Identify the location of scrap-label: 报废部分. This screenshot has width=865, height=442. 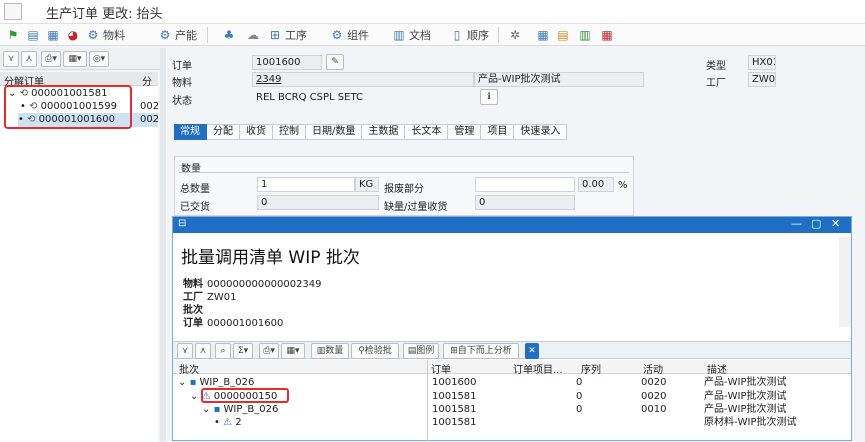
(404, 189).